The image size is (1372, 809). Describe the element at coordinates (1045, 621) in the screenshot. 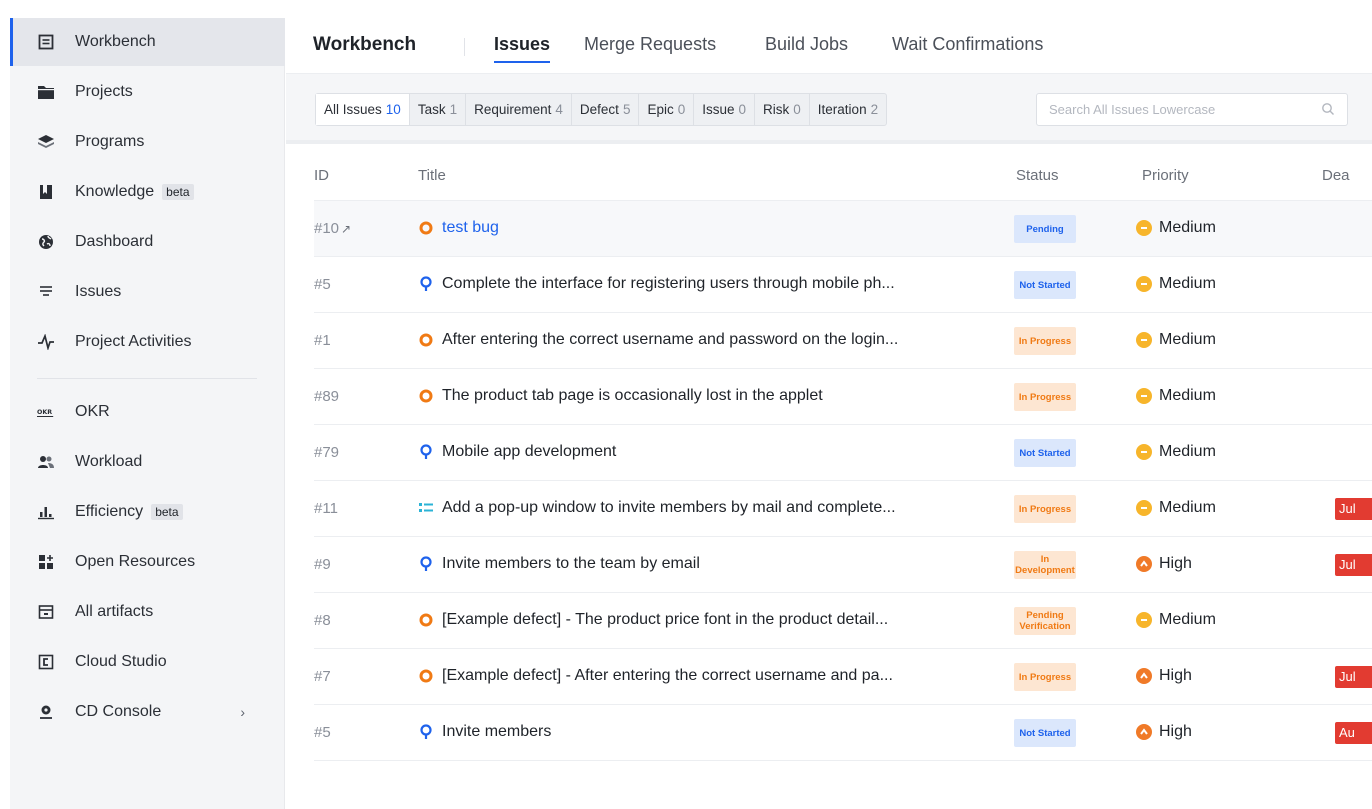

I see `status-badge: Pending Verification` at that location.